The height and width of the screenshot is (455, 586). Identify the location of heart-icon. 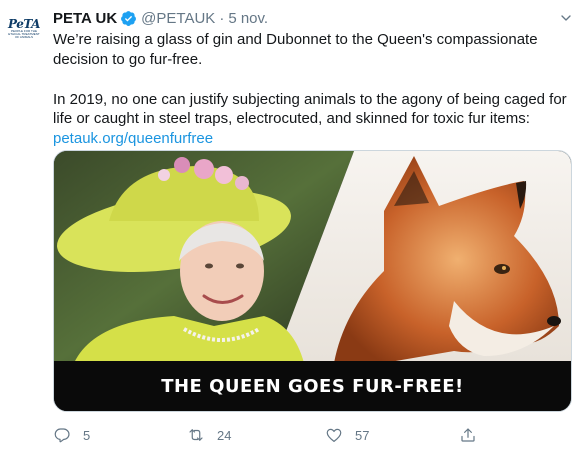
(334, 435).